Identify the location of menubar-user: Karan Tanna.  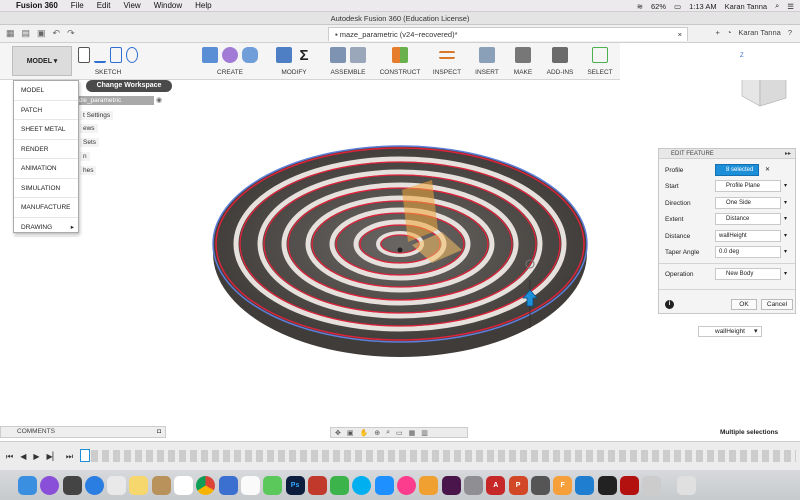
(746, 6).